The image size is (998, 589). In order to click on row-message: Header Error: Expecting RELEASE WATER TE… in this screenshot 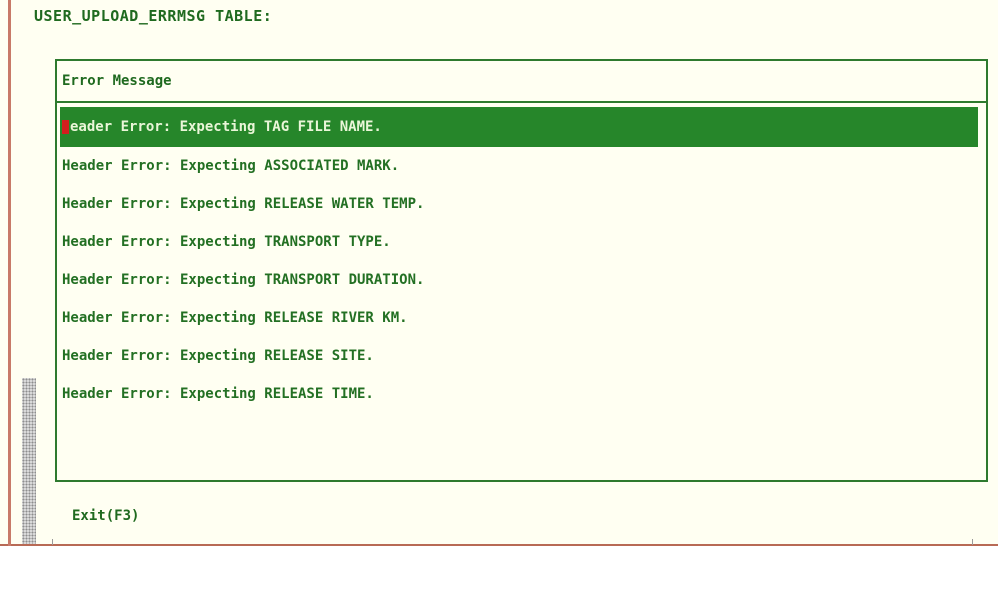, I will do `click(243, 204)`.